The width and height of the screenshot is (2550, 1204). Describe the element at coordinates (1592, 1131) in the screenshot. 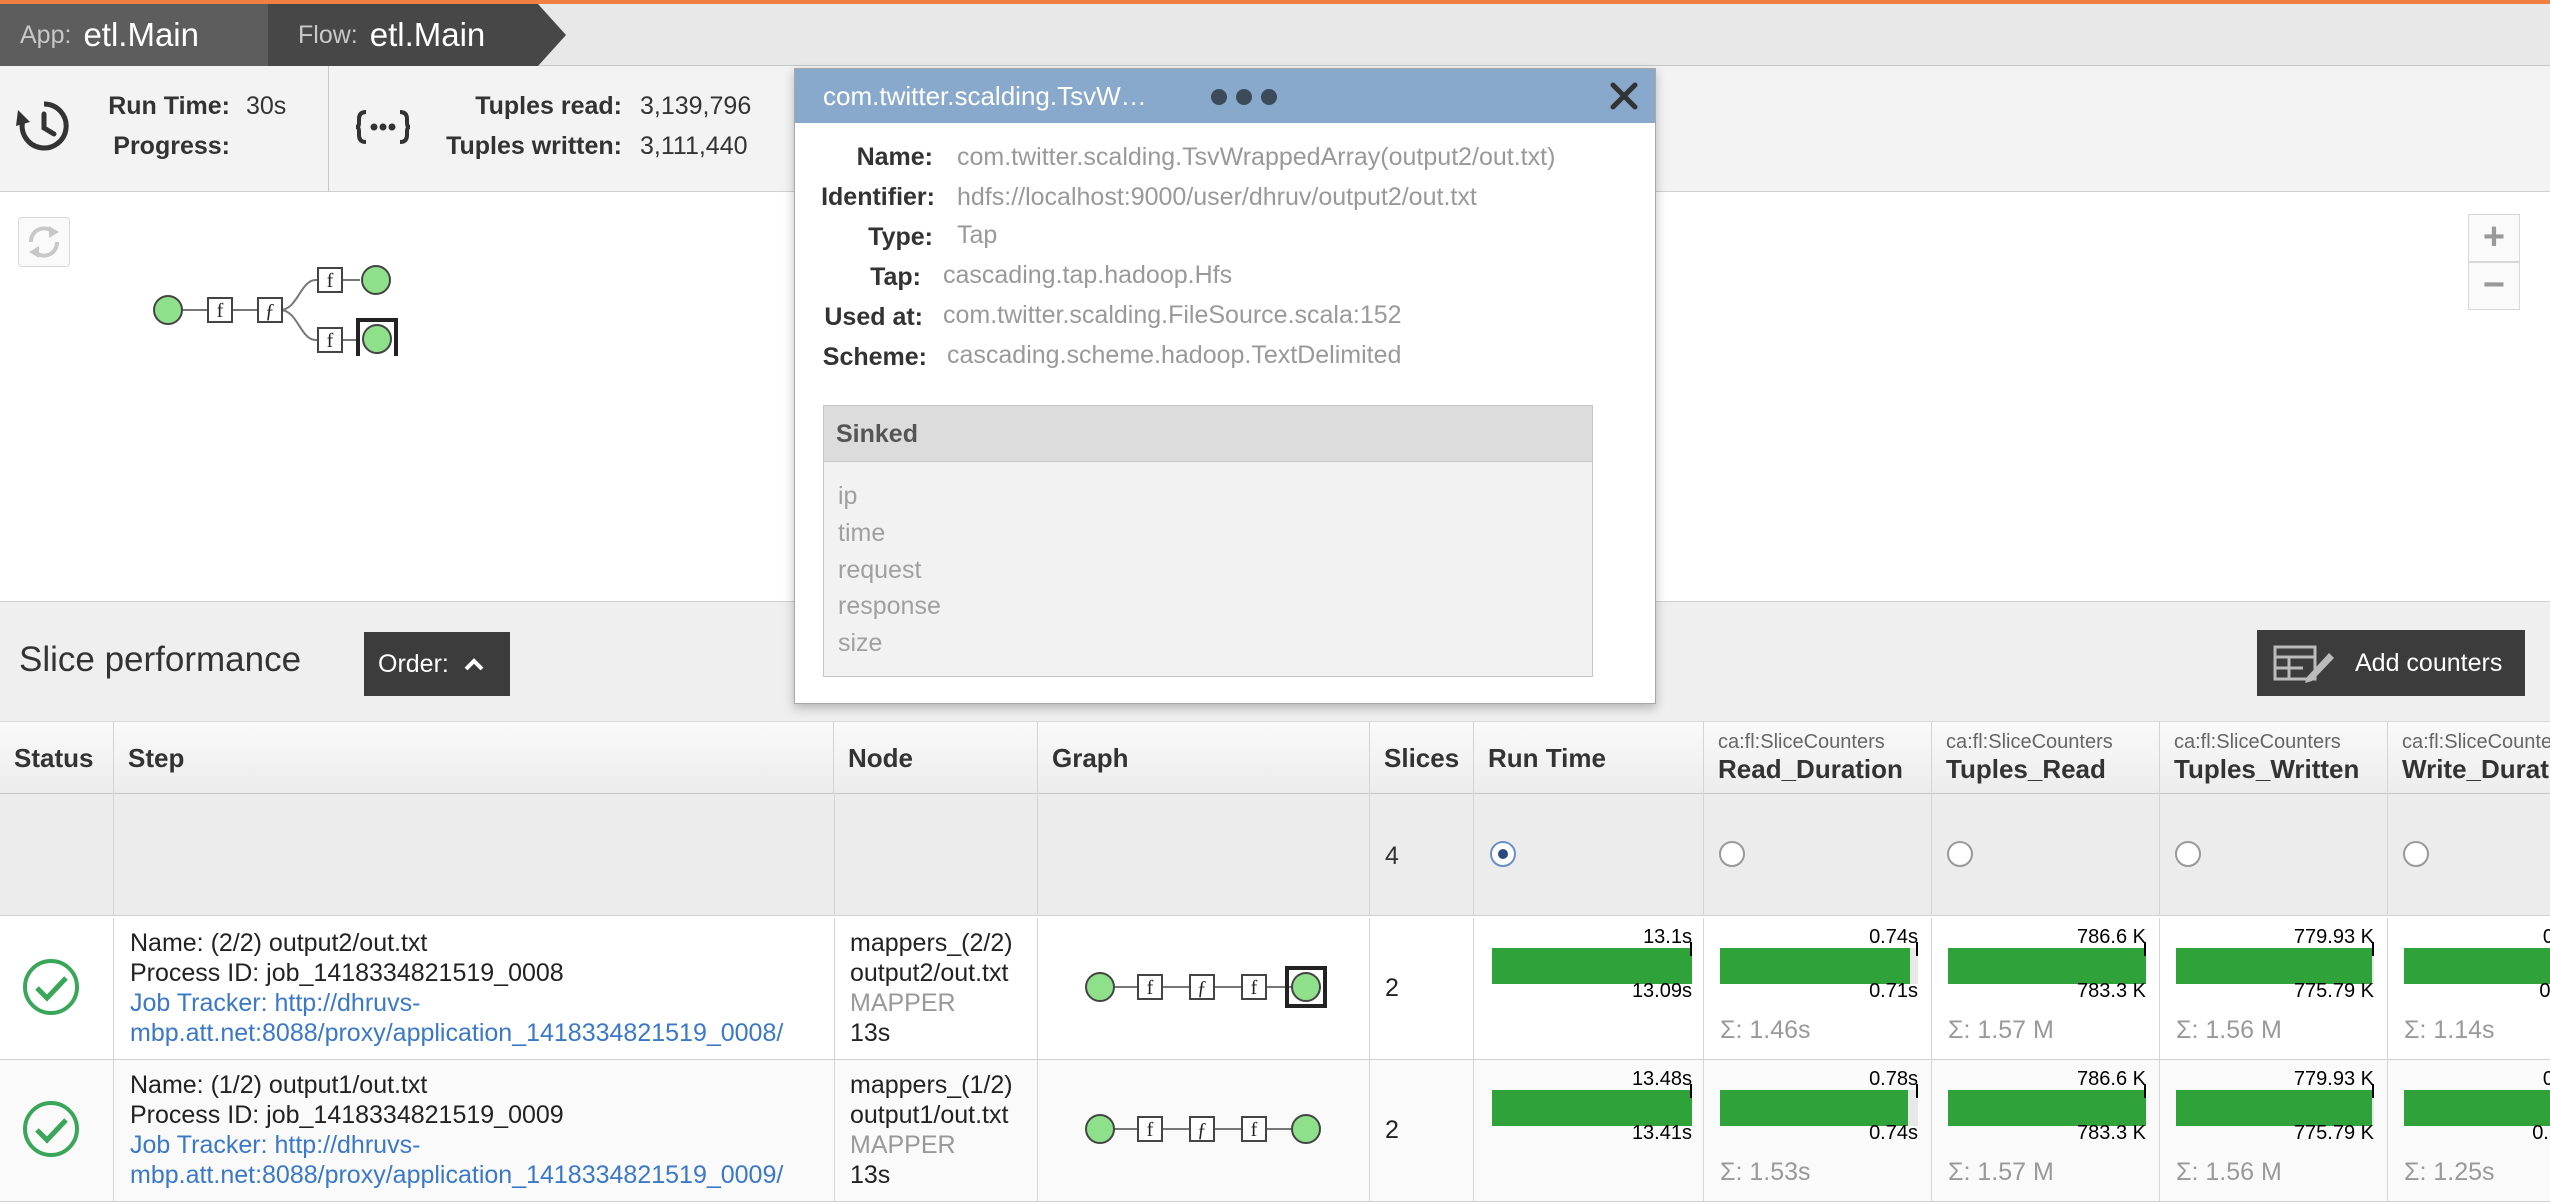

I see `run-time-bar: 13.48s 13.41s` at that location.